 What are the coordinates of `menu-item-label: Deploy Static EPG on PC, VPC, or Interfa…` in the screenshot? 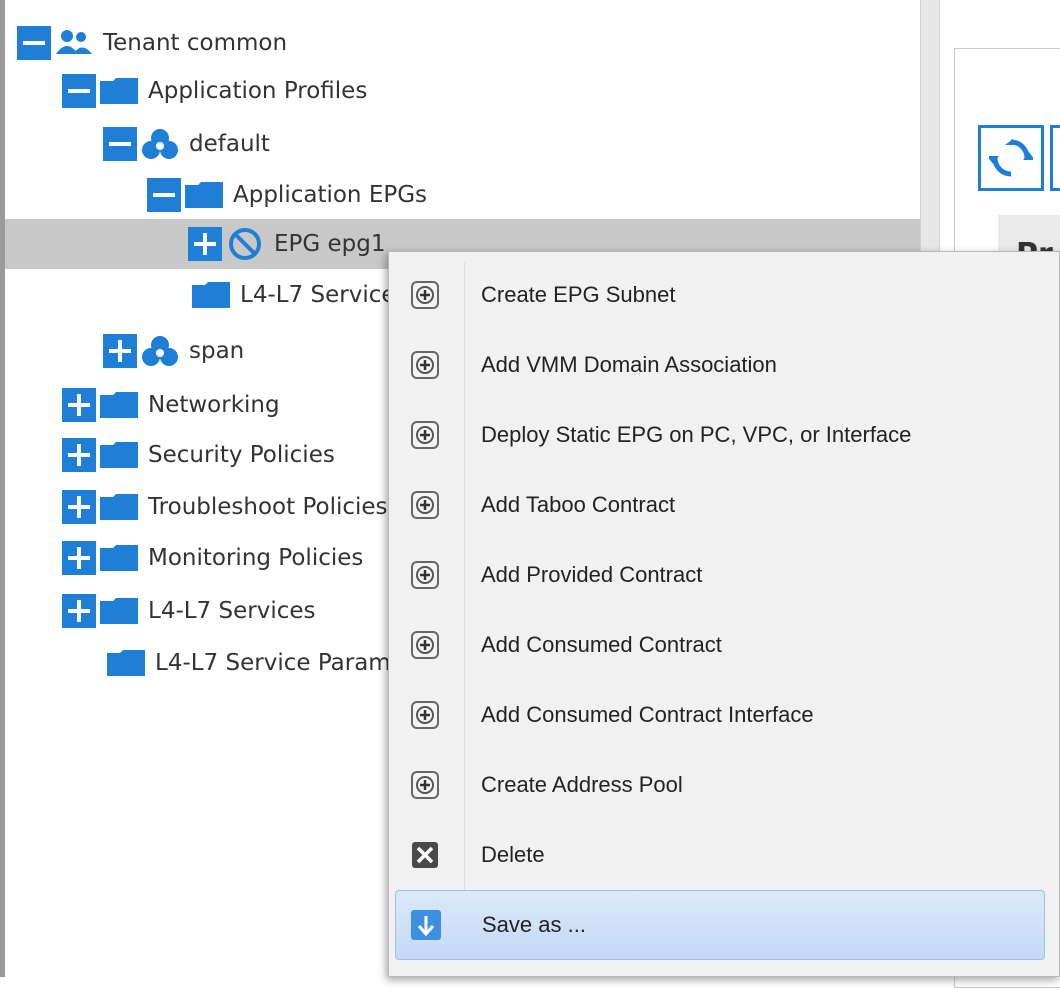 It's located at (696, 434).